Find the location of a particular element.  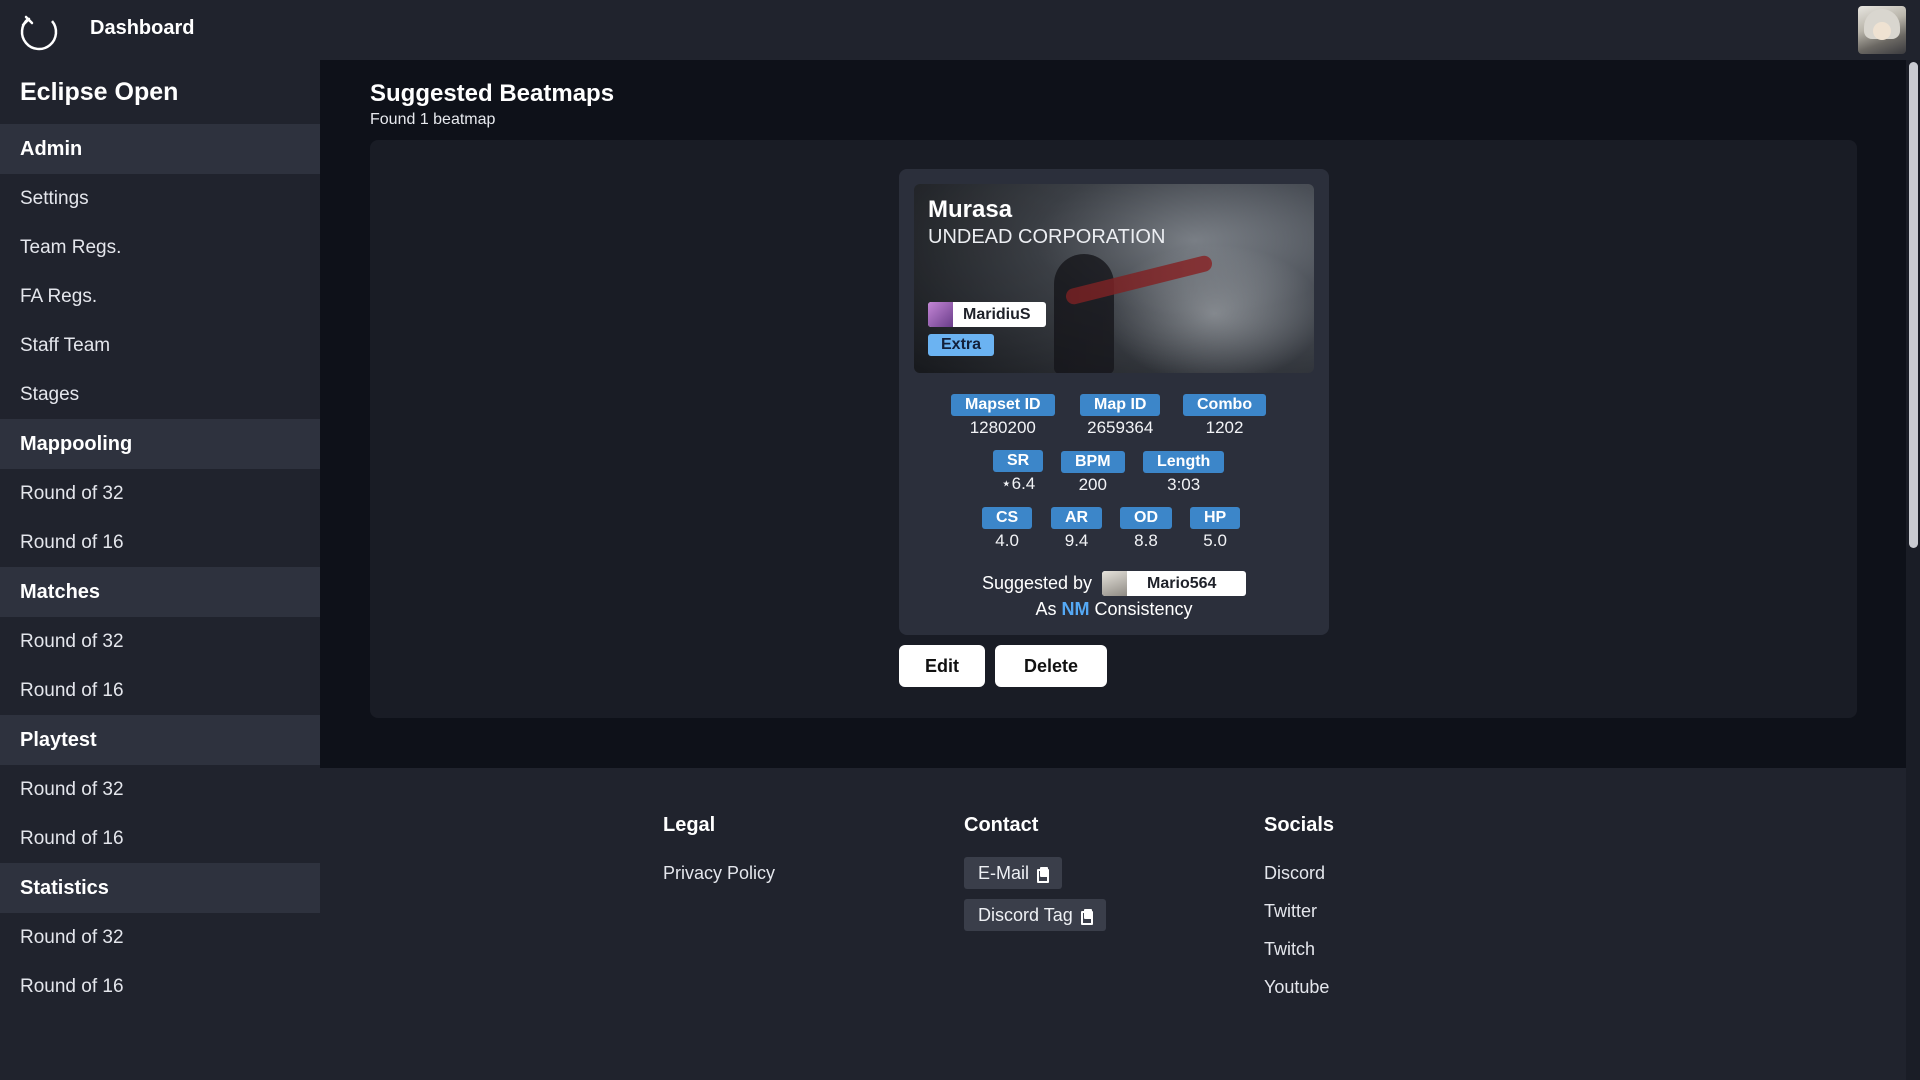

stat-value: 1202 is located at coordinates (1224, 427).